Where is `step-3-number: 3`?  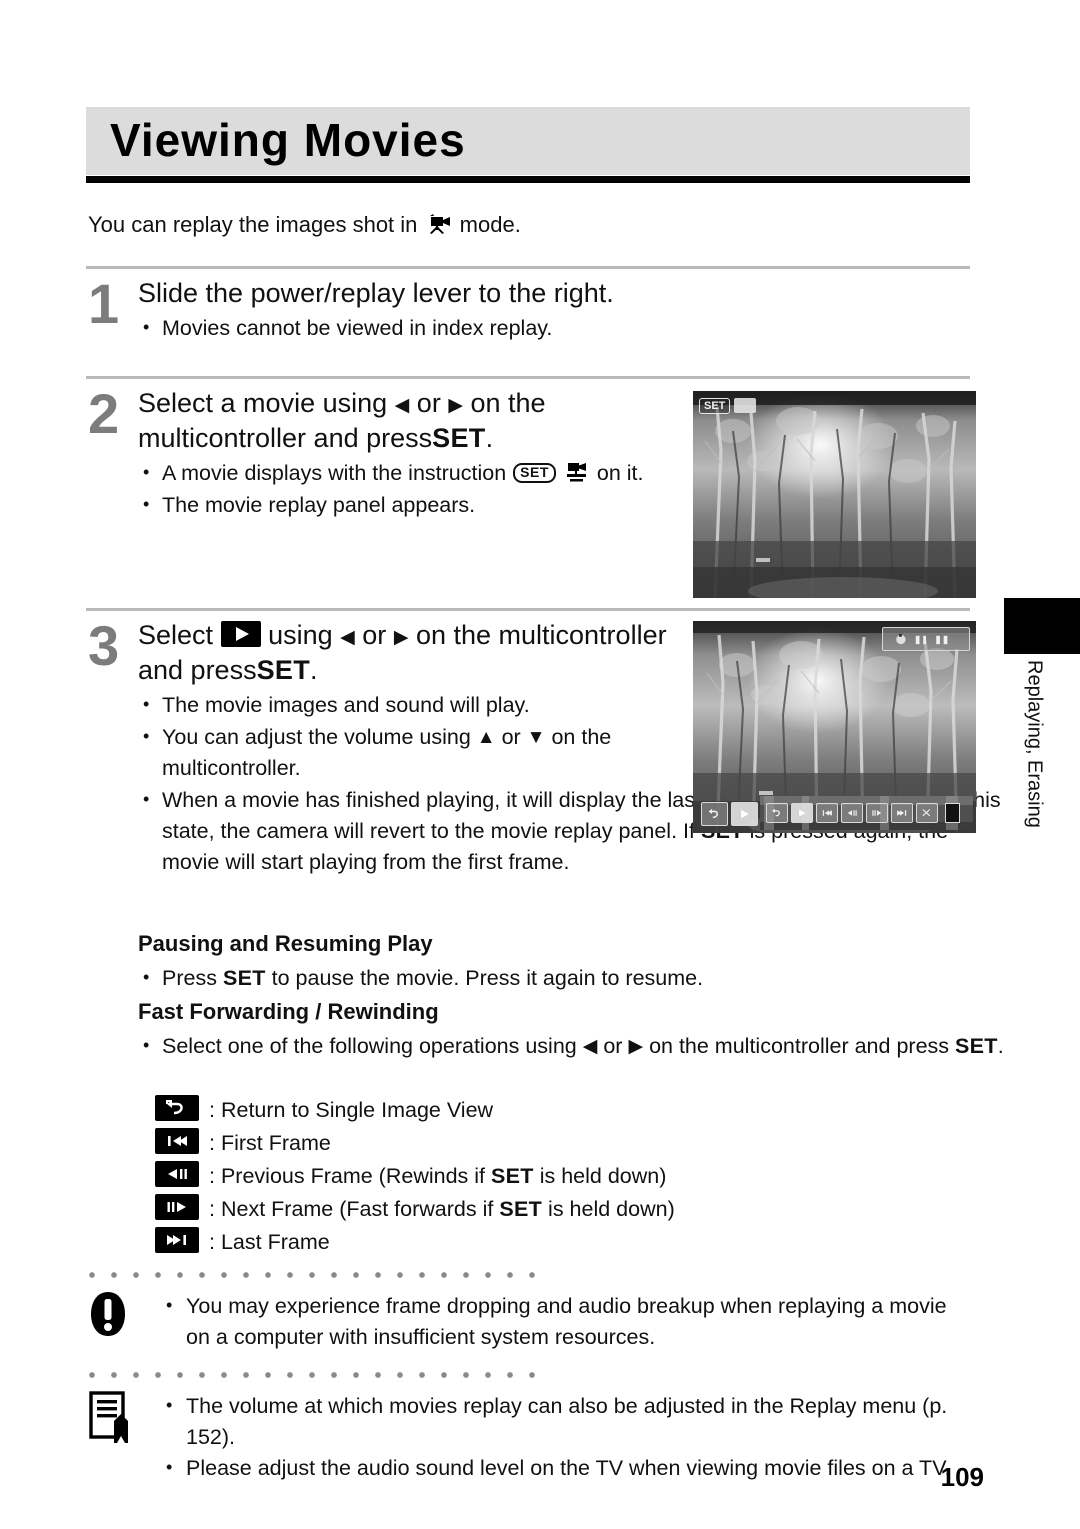
step-3-number: 3 is located at coordinates (104, 645).